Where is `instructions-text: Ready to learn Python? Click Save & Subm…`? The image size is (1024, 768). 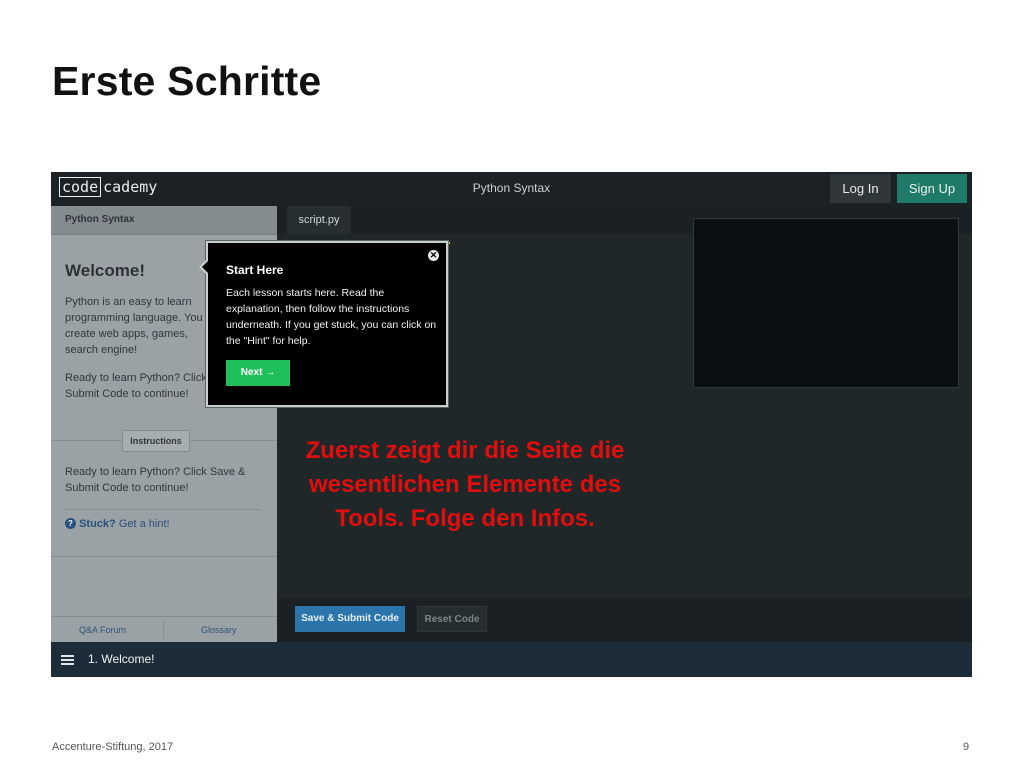 instructions-text: Ready to learn Python? Click Save & Subm… is located at coordinates (155, 480).